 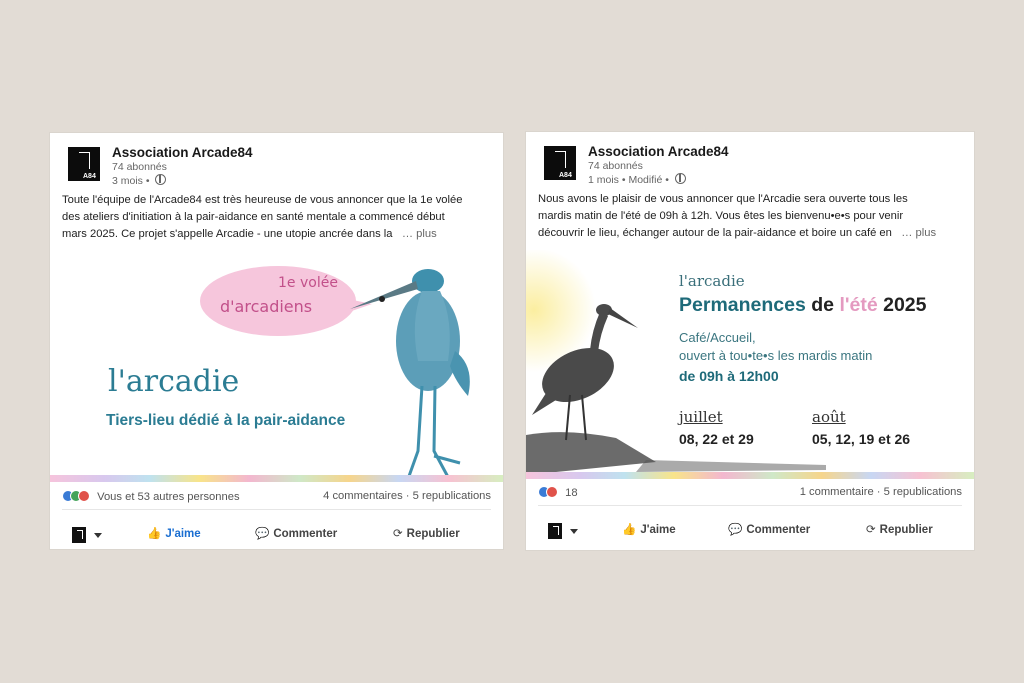 I want to click on month-label-2: août, so click(x=829, y=417).